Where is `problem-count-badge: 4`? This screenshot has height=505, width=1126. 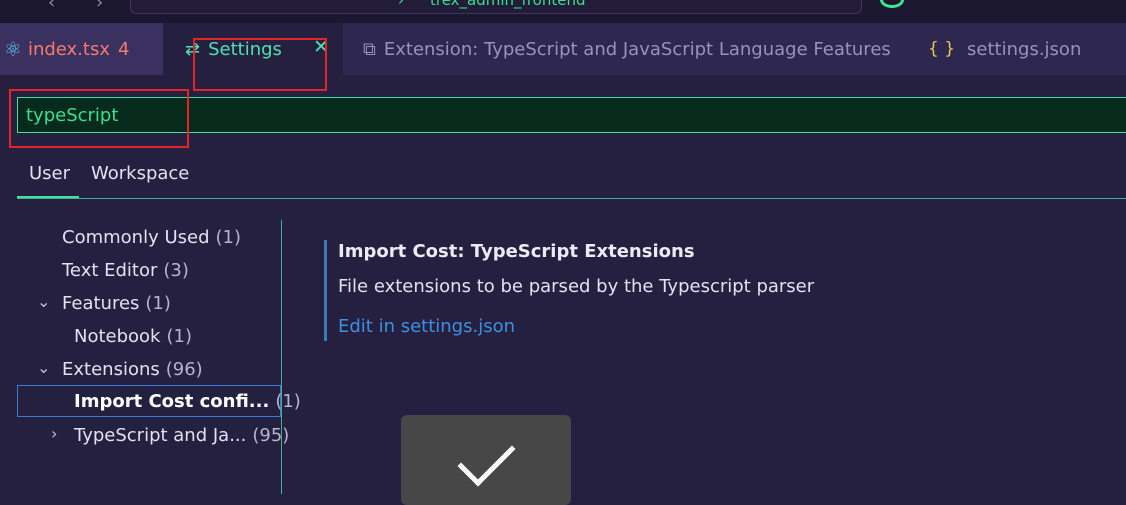 problem-count-badge: 4 is located at coordinates (124, 49).